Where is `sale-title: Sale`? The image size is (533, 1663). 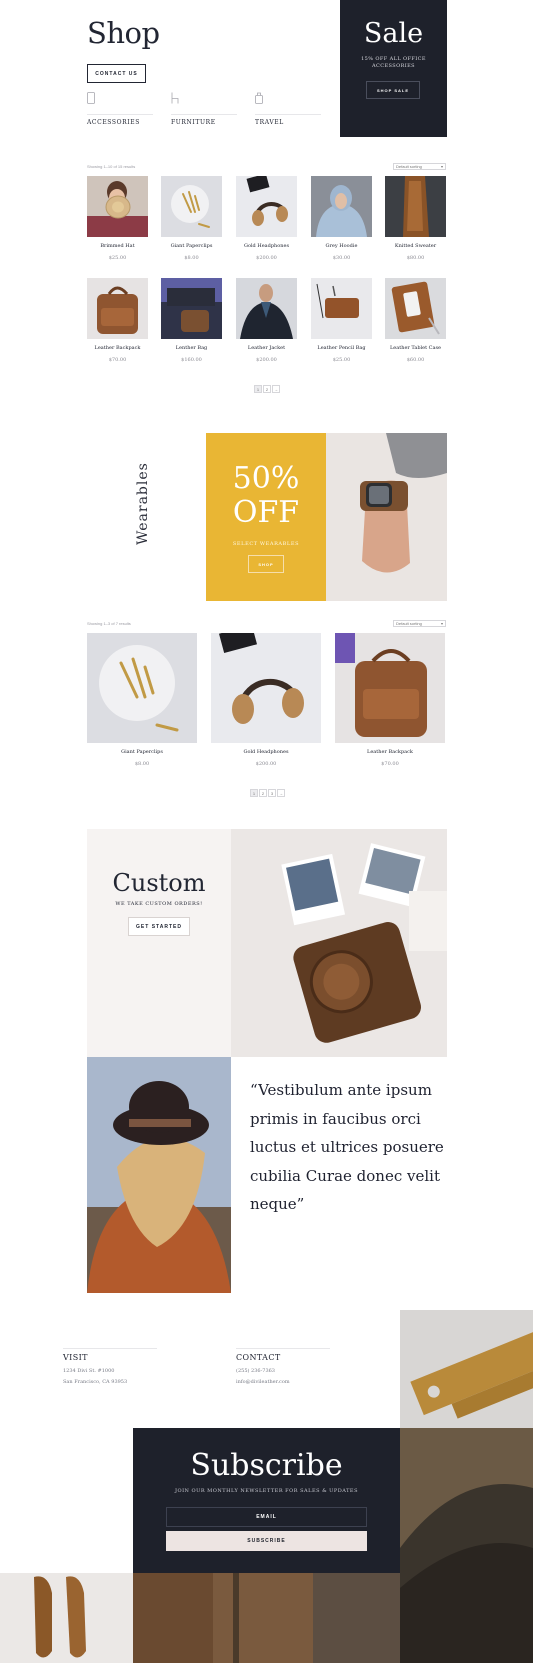 sale-title: Sale is located at coordinates (393, 33).